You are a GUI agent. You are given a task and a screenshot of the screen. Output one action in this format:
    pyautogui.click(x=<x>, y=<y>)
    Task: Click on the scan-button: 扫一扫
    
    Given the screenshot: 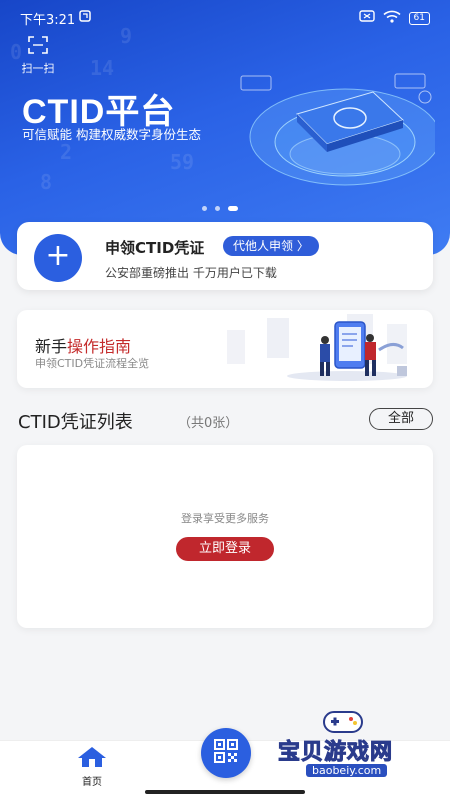 What is the action you would take?
    pyautogui.click(x=38, y=56)
    